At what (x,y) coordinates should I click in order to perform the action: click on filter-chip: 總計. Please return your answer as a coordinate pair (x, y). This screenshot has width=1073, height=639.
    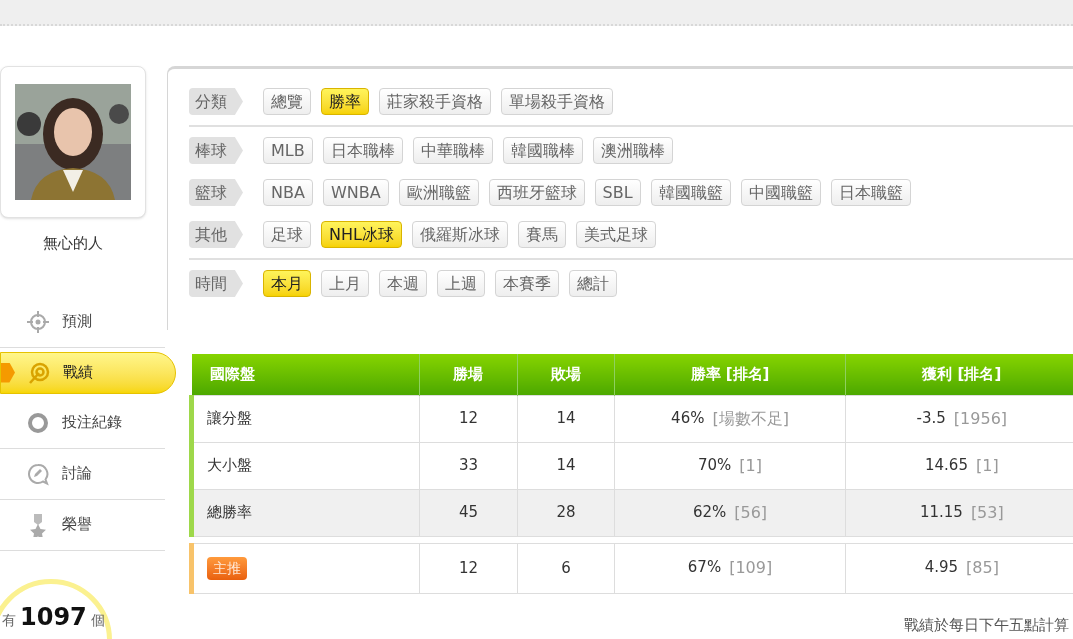
    Looking at the image, I should click on (593, 283).